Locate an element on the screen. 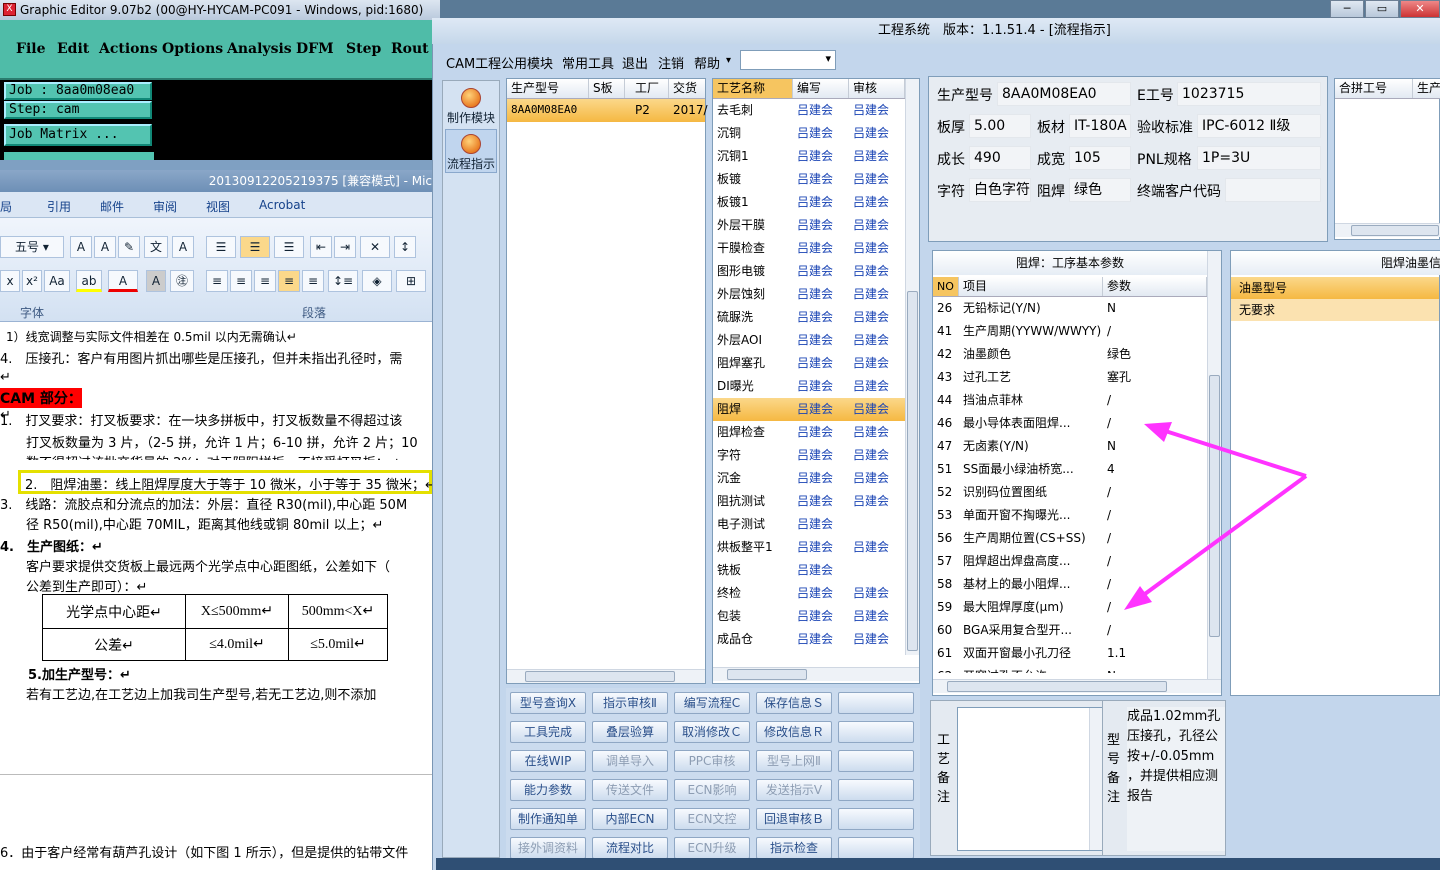 This screenshot has height=870, width=1440. param-row: 43 过孔工艺 塞孔 is located at coordinates (1070, 377).